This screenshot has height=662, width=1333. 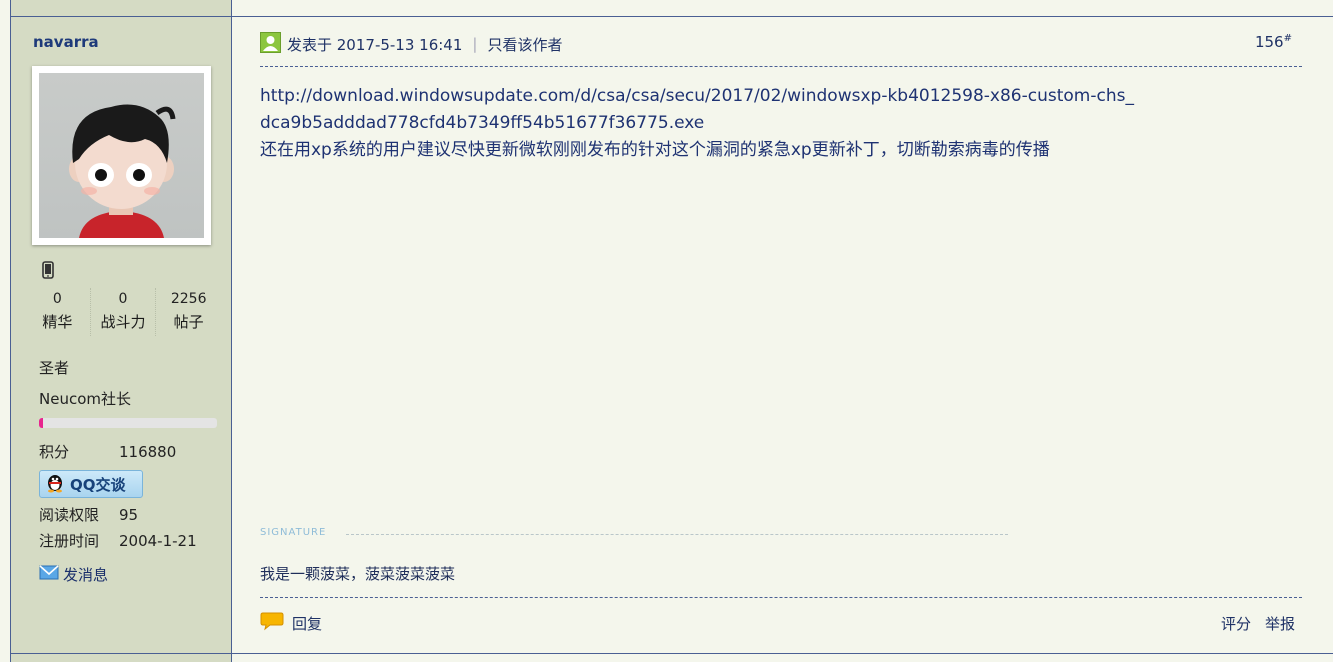 What do you see at coordinates (54, 367) in the screenshot?
I see `user-rank-title: 圣者` at bounding box center [54, 367].